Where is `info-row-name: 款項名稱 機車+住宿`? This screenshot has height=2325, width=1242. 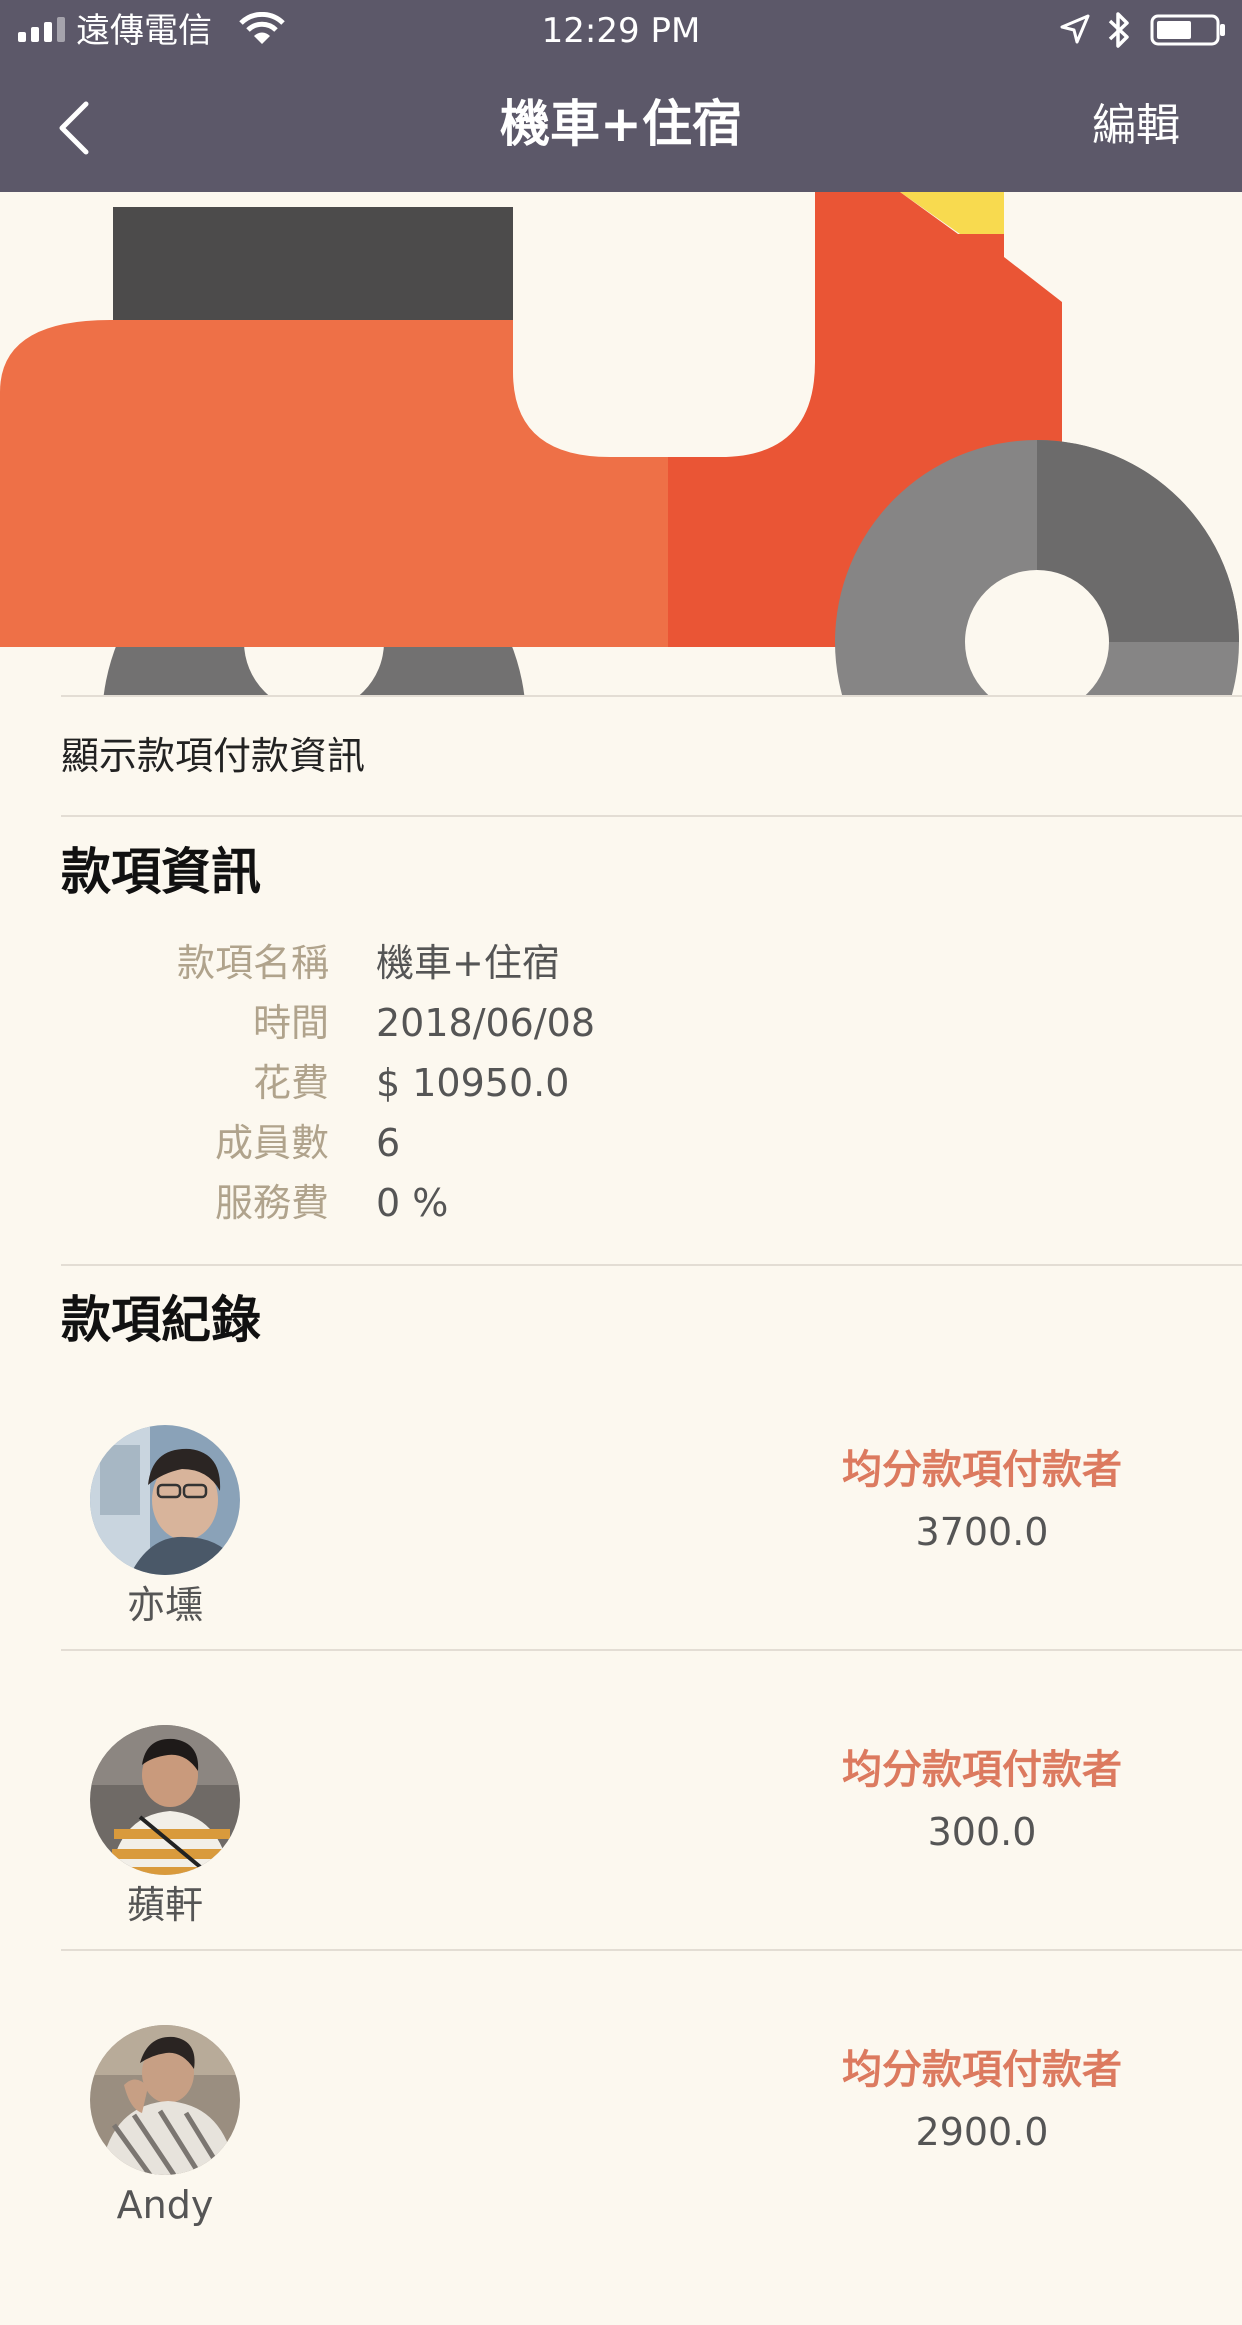 info-row-name: 款項名稱 機車+住宿 is located at coordinates (621, 963).